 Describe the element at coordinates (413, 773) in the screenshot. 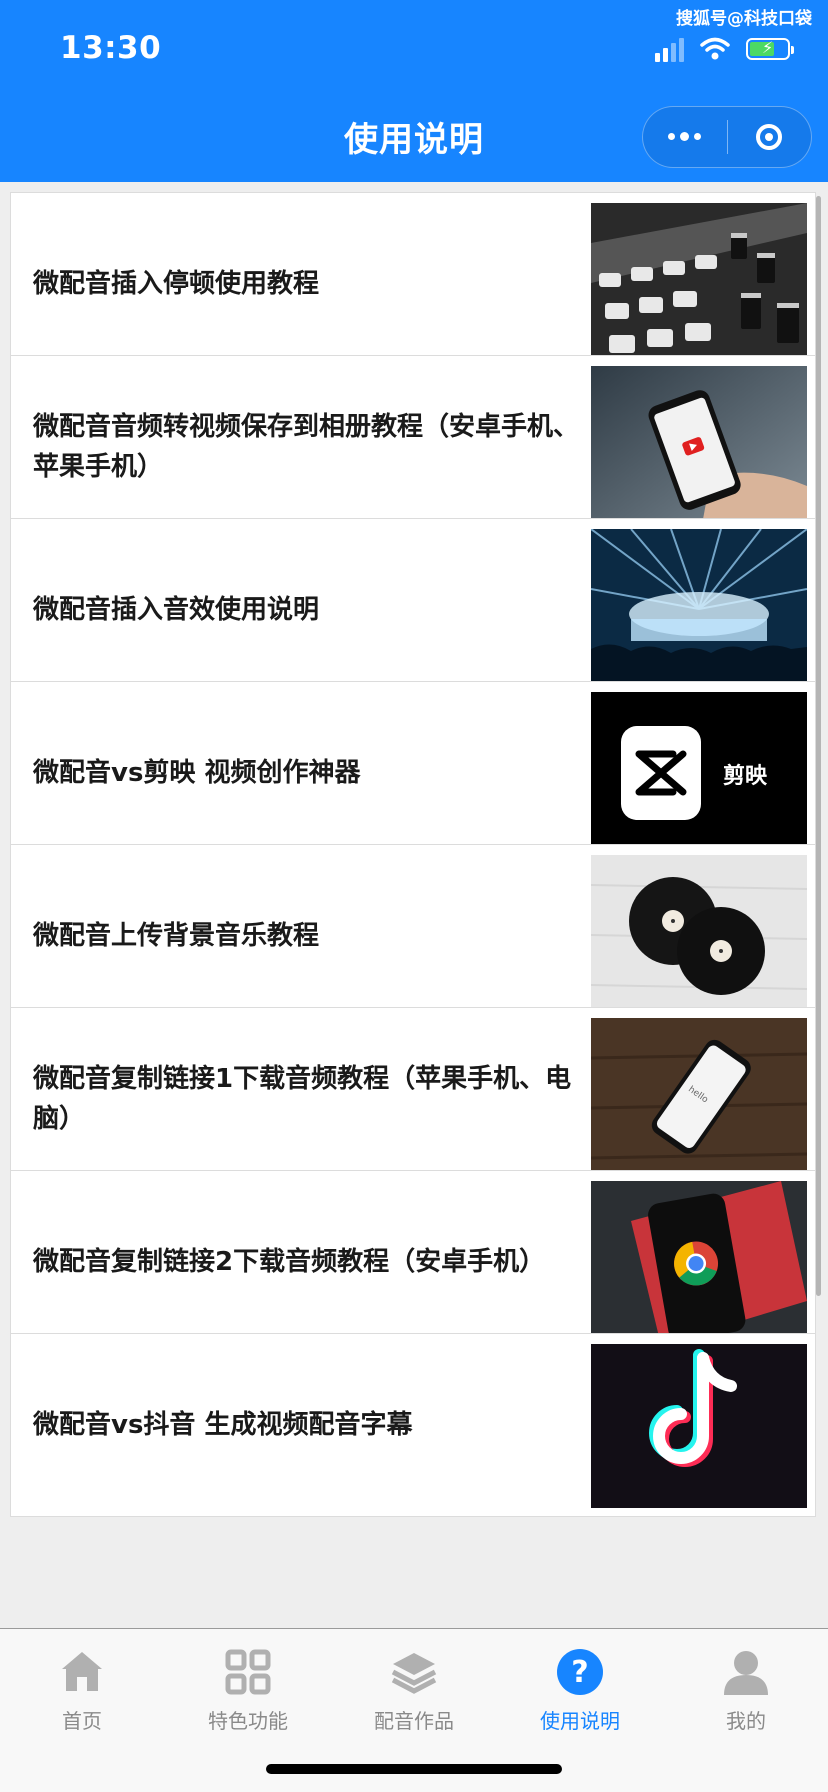

I see `list-item: 微配音vs剪映 视频创作神器 剪映` at that location.